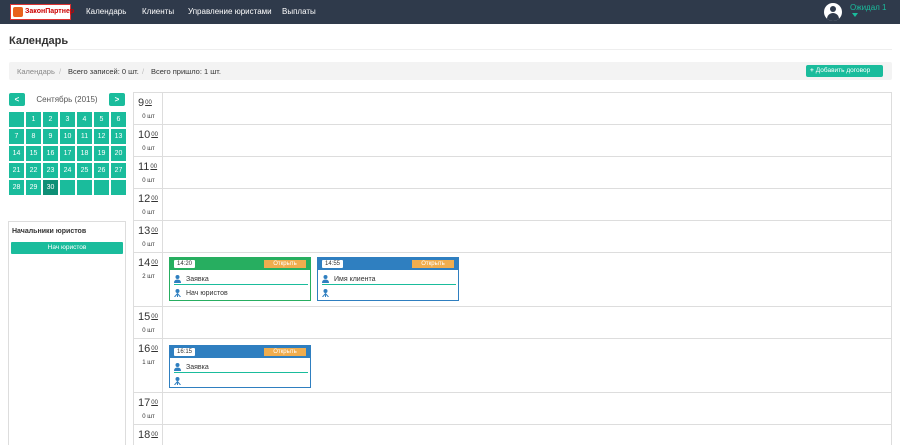  Describe the element at coordinates (16, 136) in the screenshot. I see `calendar-day: 7` at that location.